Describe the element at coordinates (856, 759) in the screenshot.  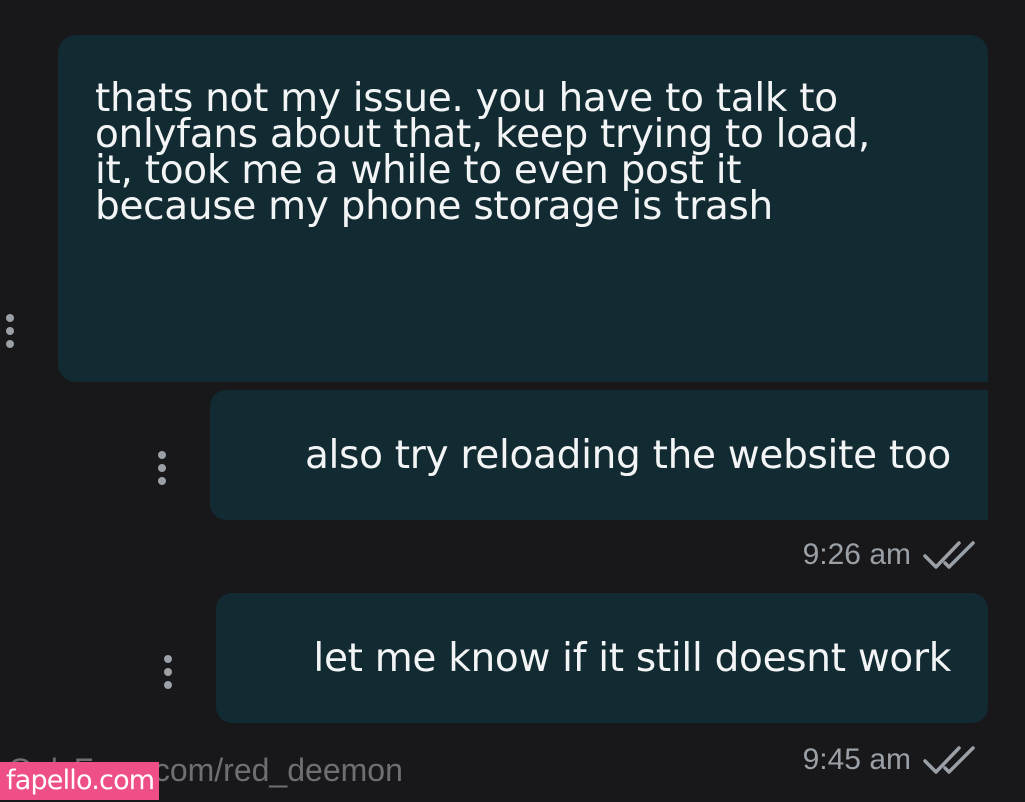
I see `message-time: 9:45 am` at that location.